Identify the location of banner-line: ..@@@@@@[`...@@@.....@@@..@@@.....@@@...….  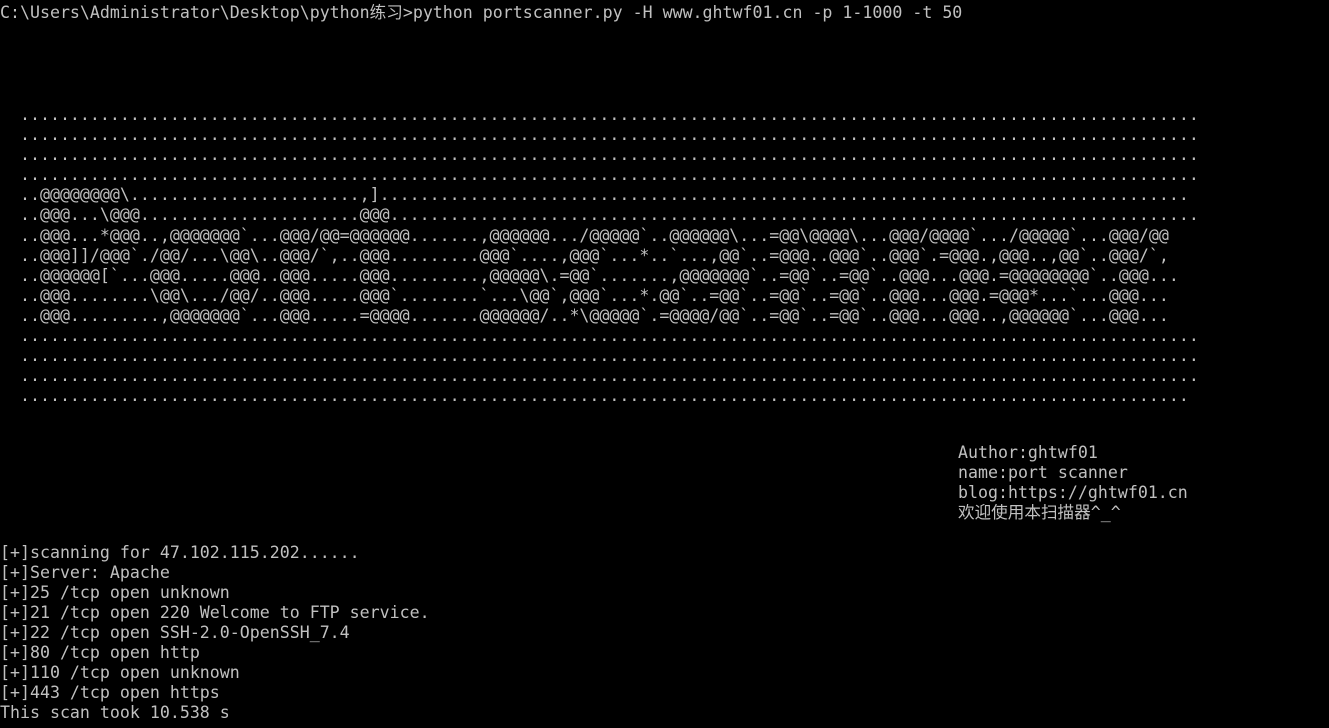
(589, 275).